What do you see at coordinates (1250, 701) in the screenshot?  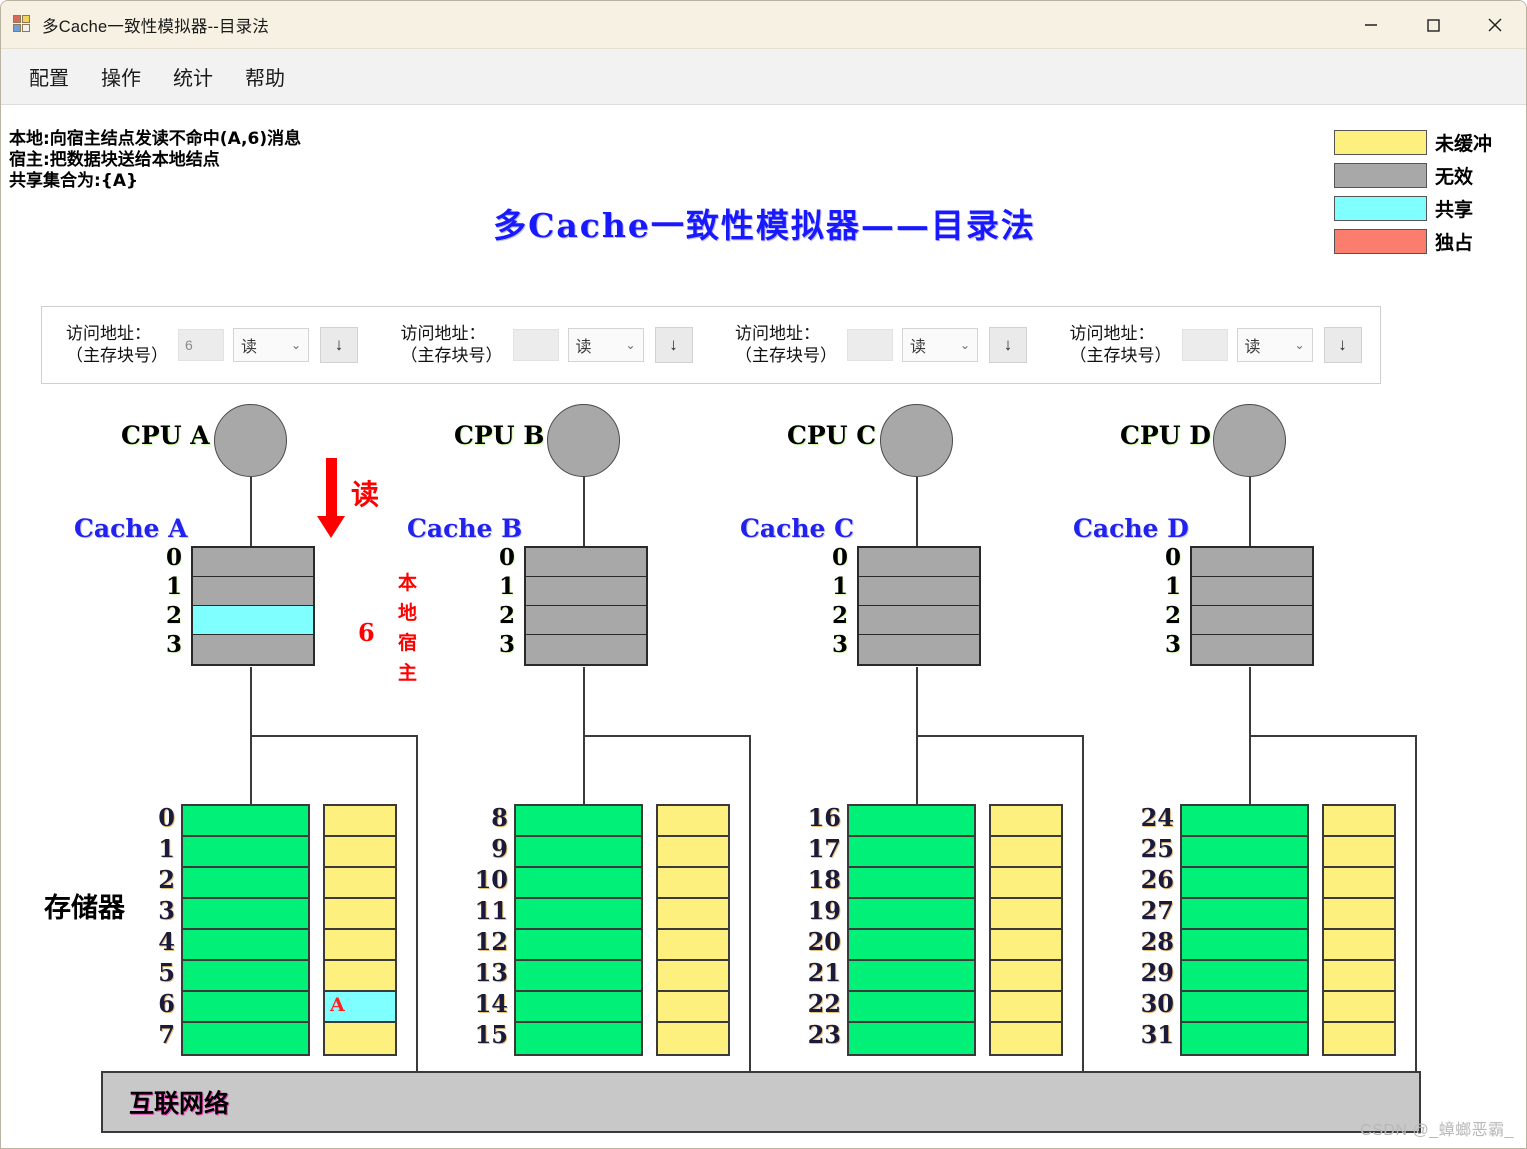 I see `cache-bus-wire-d` at bounding box center [1250, 701].